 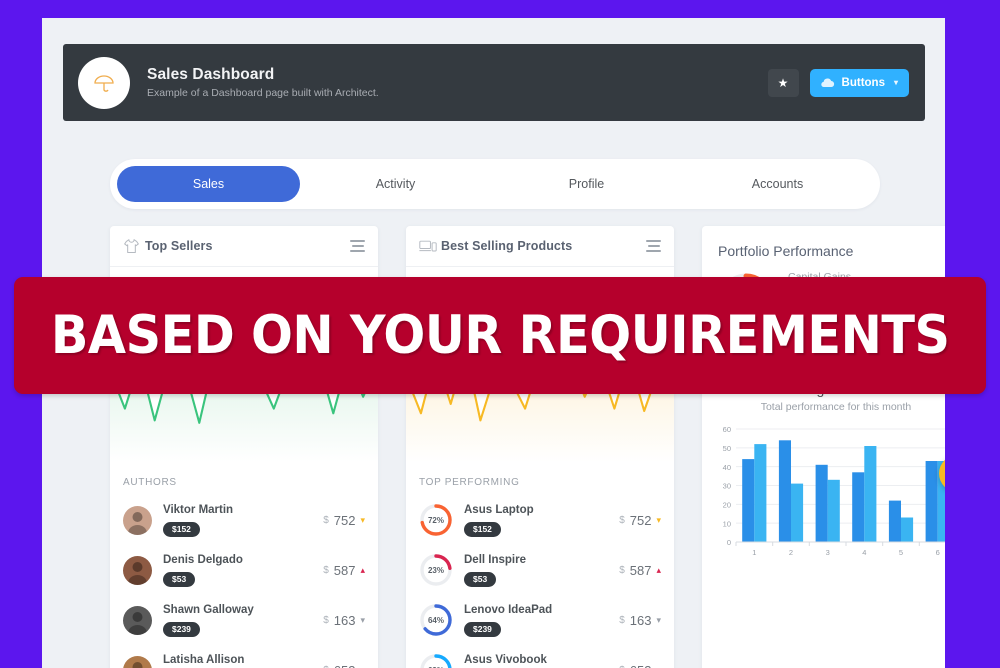 What do you see at coordinates (938, 552) in the screenshot?
I see `svg-text: 6` at bounding box center [938, 552].